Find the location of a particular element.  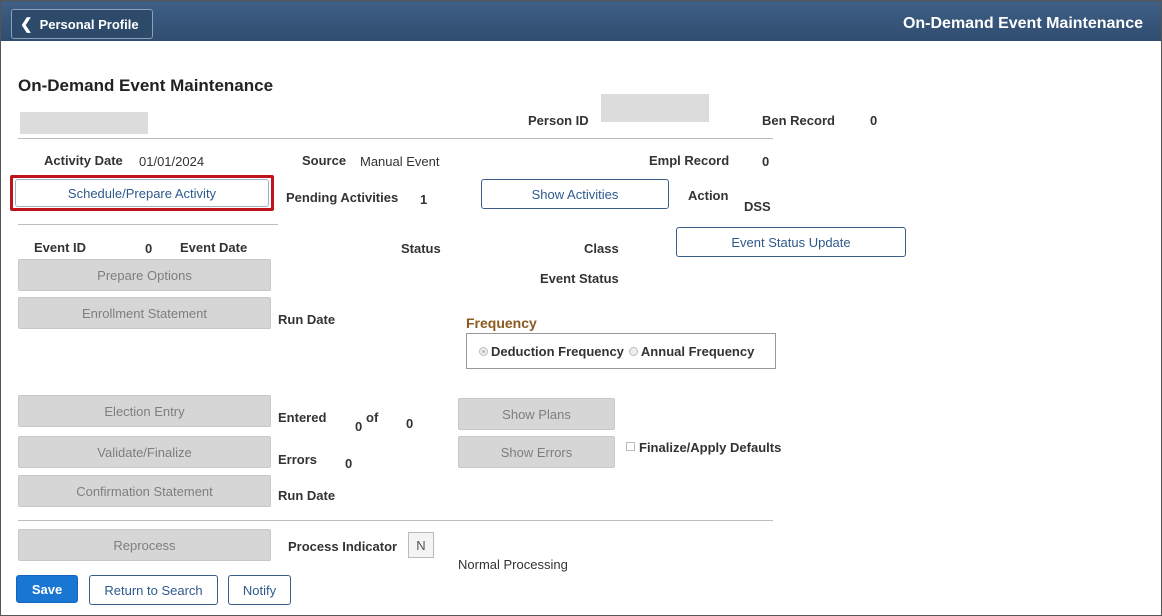

pending-activities-value: 1 is located at coordinates (424, 199).